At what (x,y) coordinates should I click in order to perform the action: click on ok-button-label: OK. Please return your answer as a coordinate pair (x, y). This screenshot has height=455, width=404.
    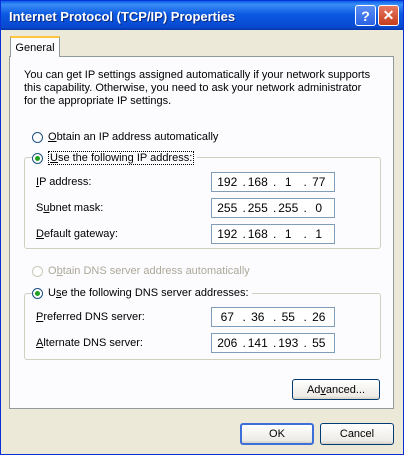
    Looking at the image, I should click on (277, 434).